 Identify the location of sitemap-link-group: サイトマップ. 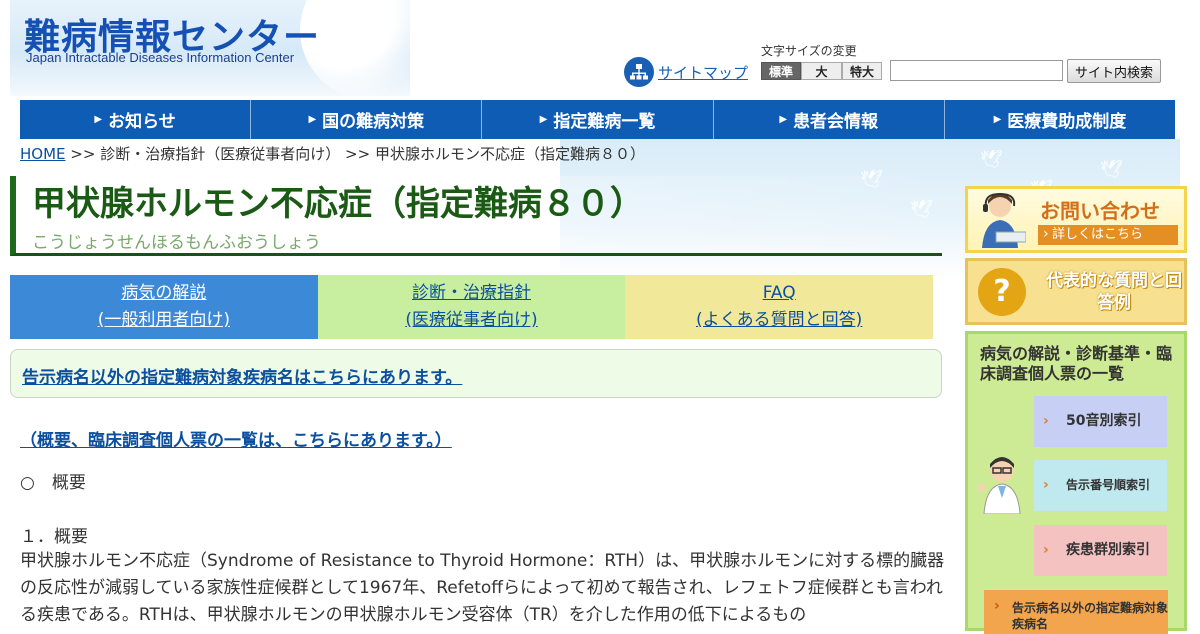
(686, 72).